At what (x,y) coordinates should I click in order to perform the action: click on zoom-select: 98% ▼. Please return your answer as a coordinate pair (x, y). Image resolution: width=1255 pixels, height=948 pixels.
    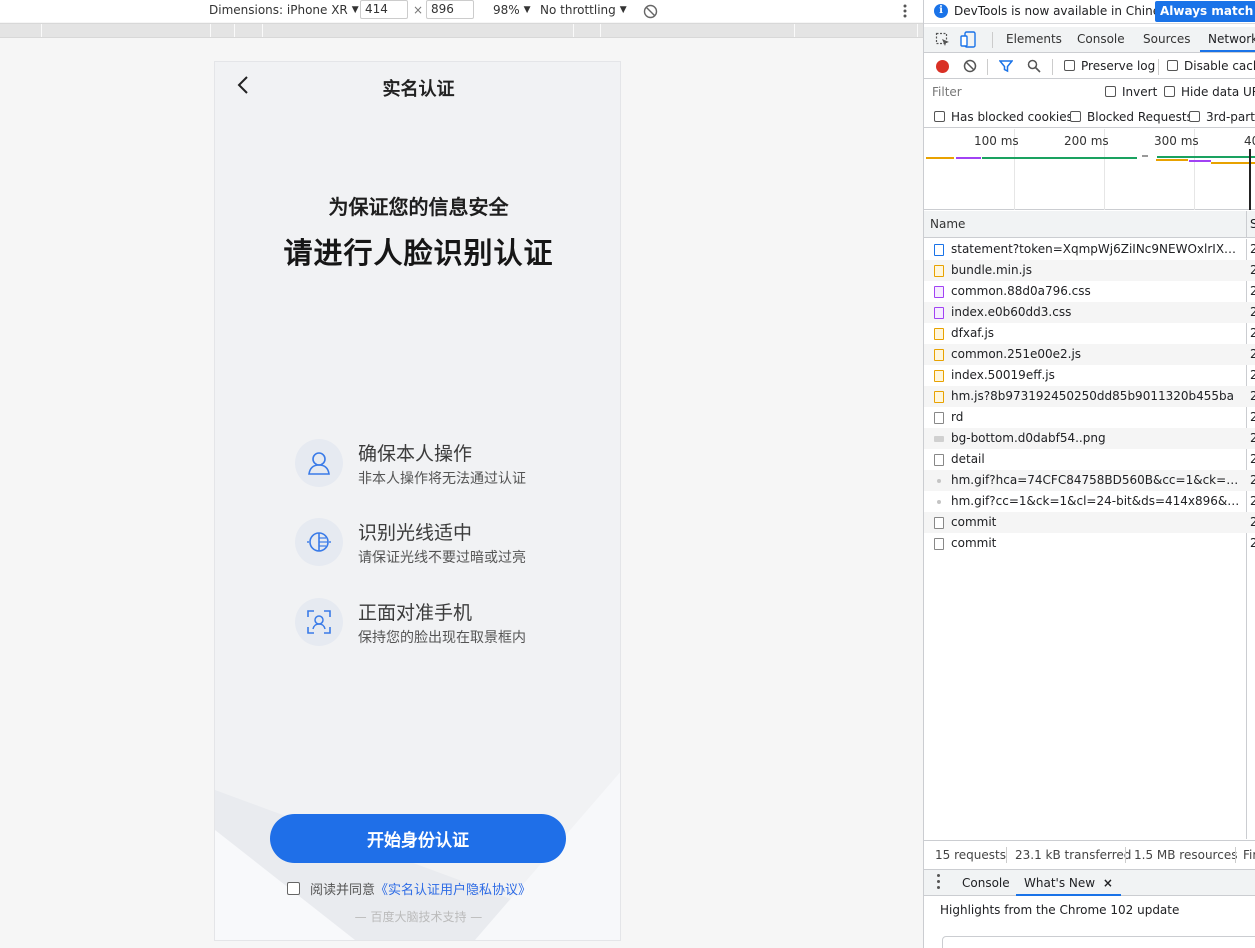
    Looking at the image, I should click on (512, 10).